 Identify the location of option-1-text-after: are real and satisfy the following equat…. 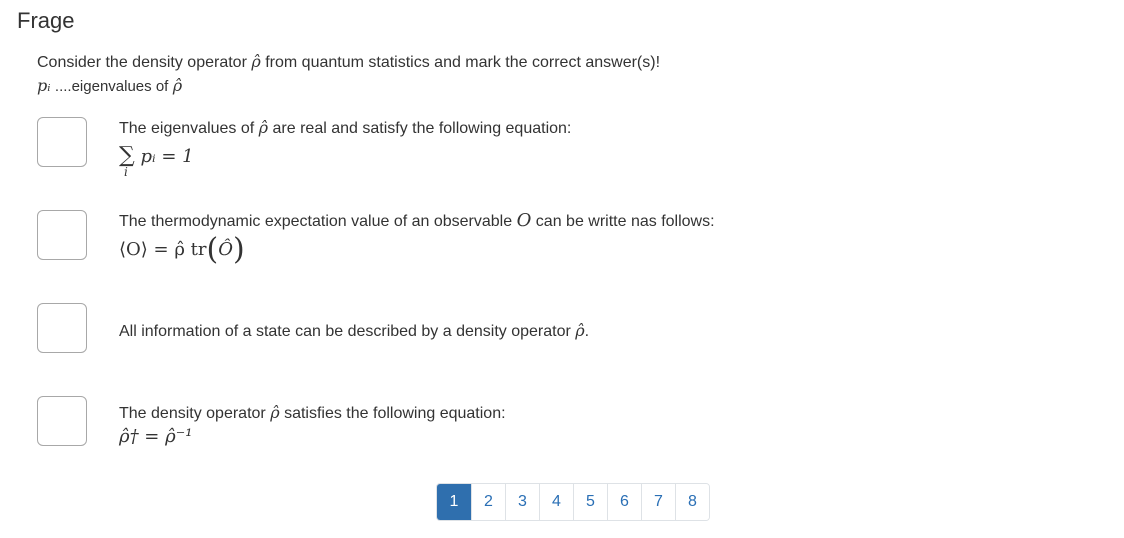
(422, 128).